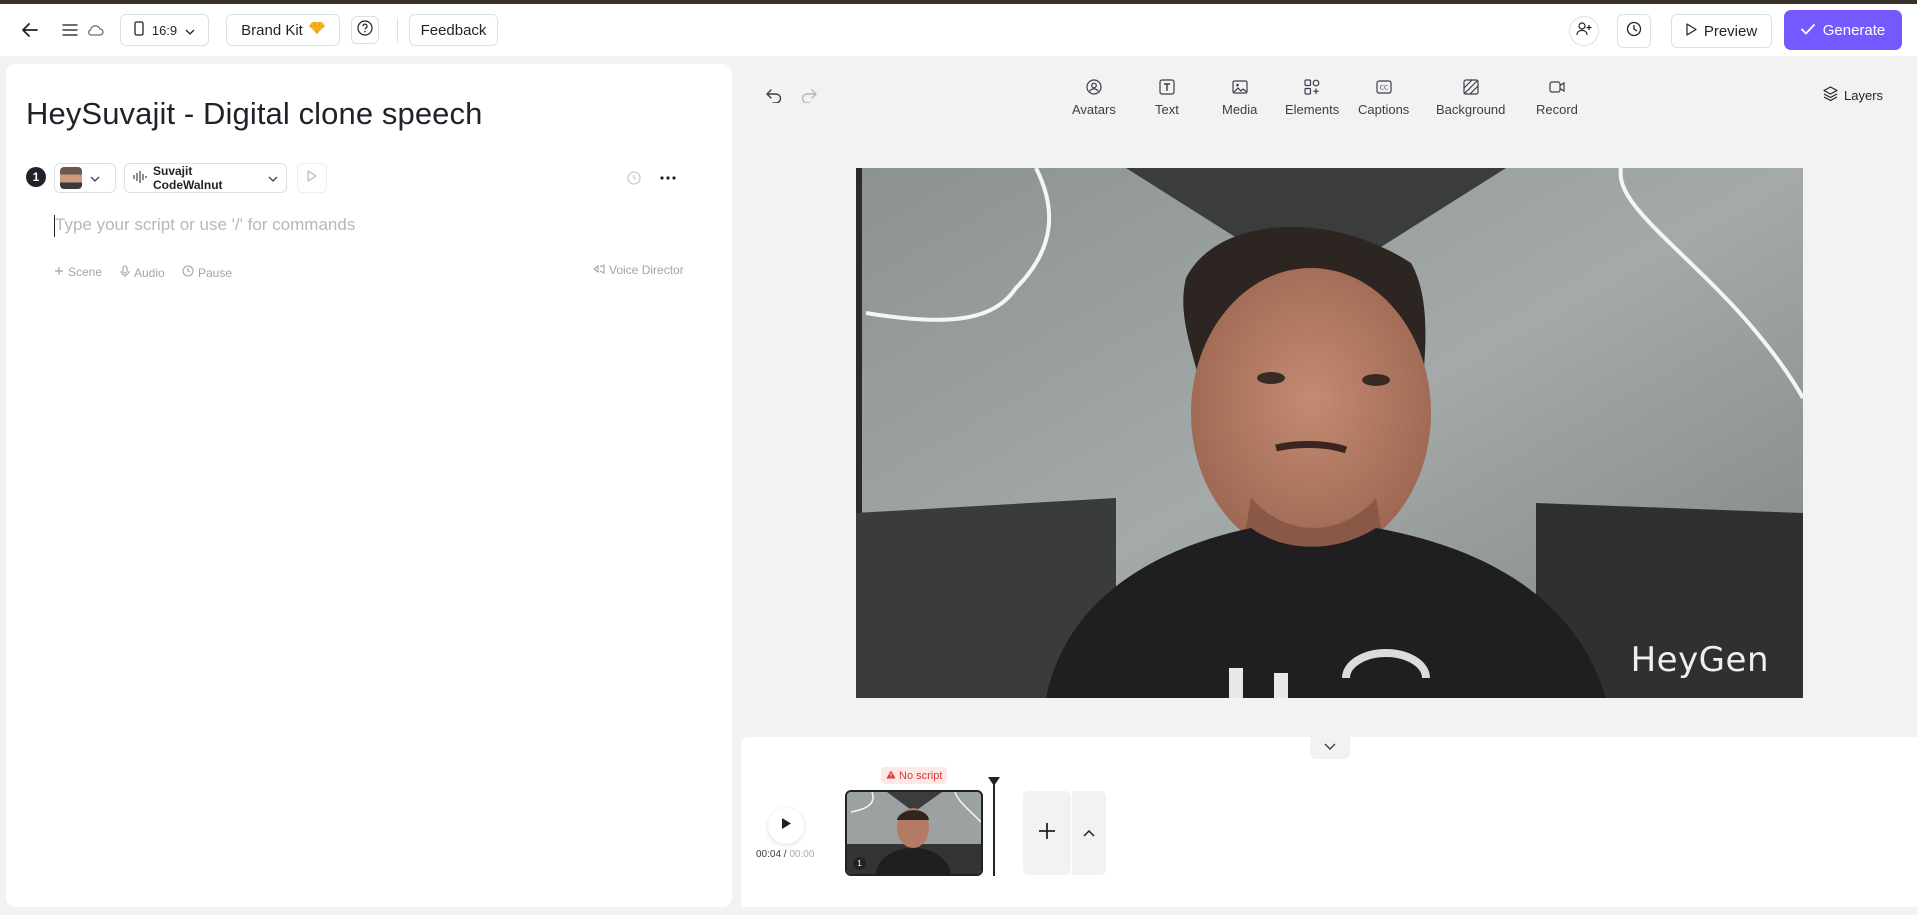  I want to click on menu-icon, so click(70, 30).